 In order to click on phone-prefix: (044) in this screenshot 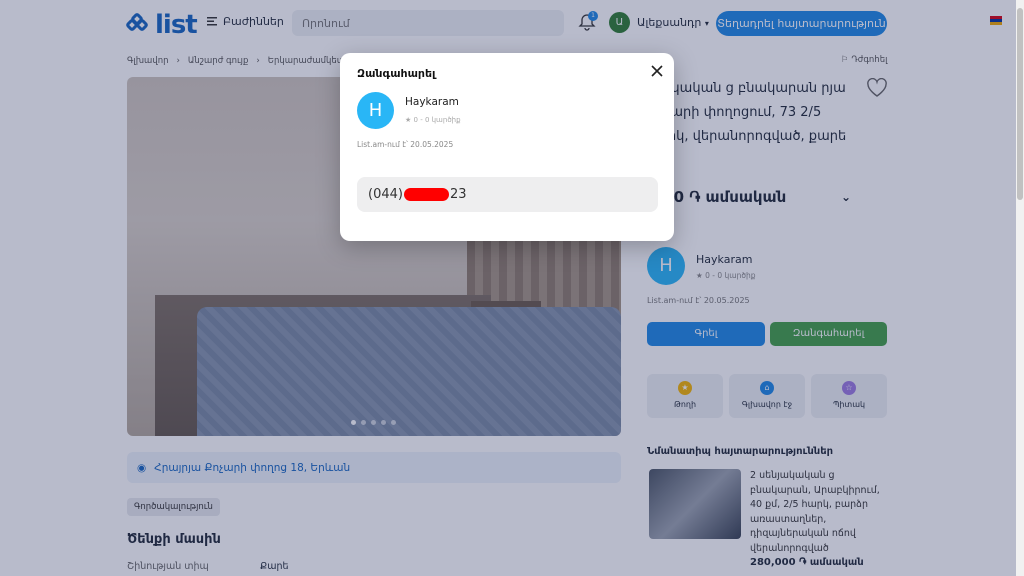, I will do `click(385, 194)`.